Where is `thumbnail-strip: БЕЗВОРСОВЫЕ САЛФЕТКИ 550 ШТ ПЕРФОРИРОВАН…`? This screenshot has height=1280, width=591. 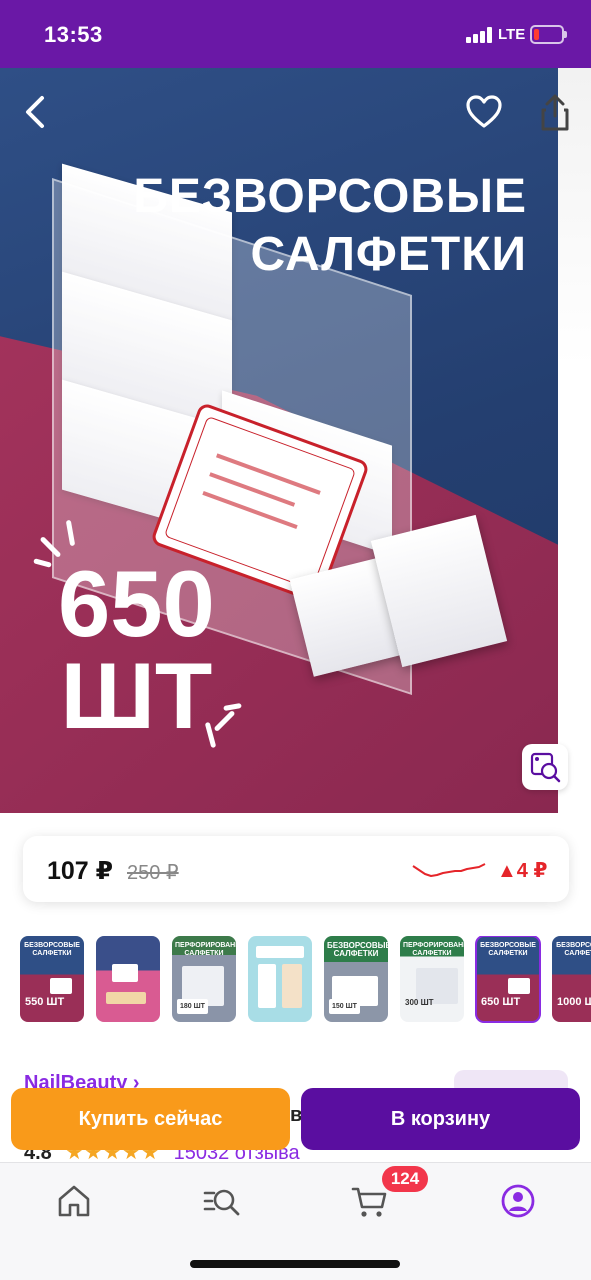 thumbnail-strip: БЕЗВОРСОВЫЕ САЛФЕТКИ 550 ШТ ПЕРФОРИРОВАН… is located at coordinates (305, 980).